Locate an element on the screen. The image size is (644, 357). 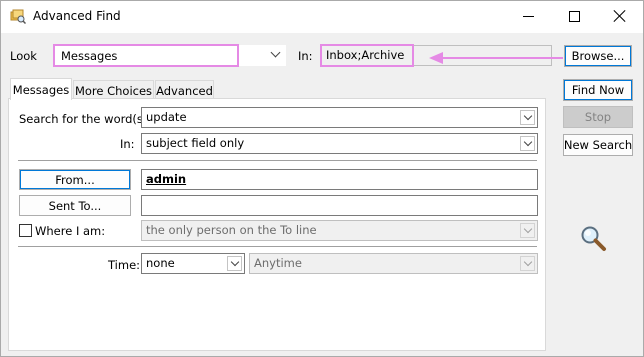
stop-button: Stop is located at coordinates (598, 117).